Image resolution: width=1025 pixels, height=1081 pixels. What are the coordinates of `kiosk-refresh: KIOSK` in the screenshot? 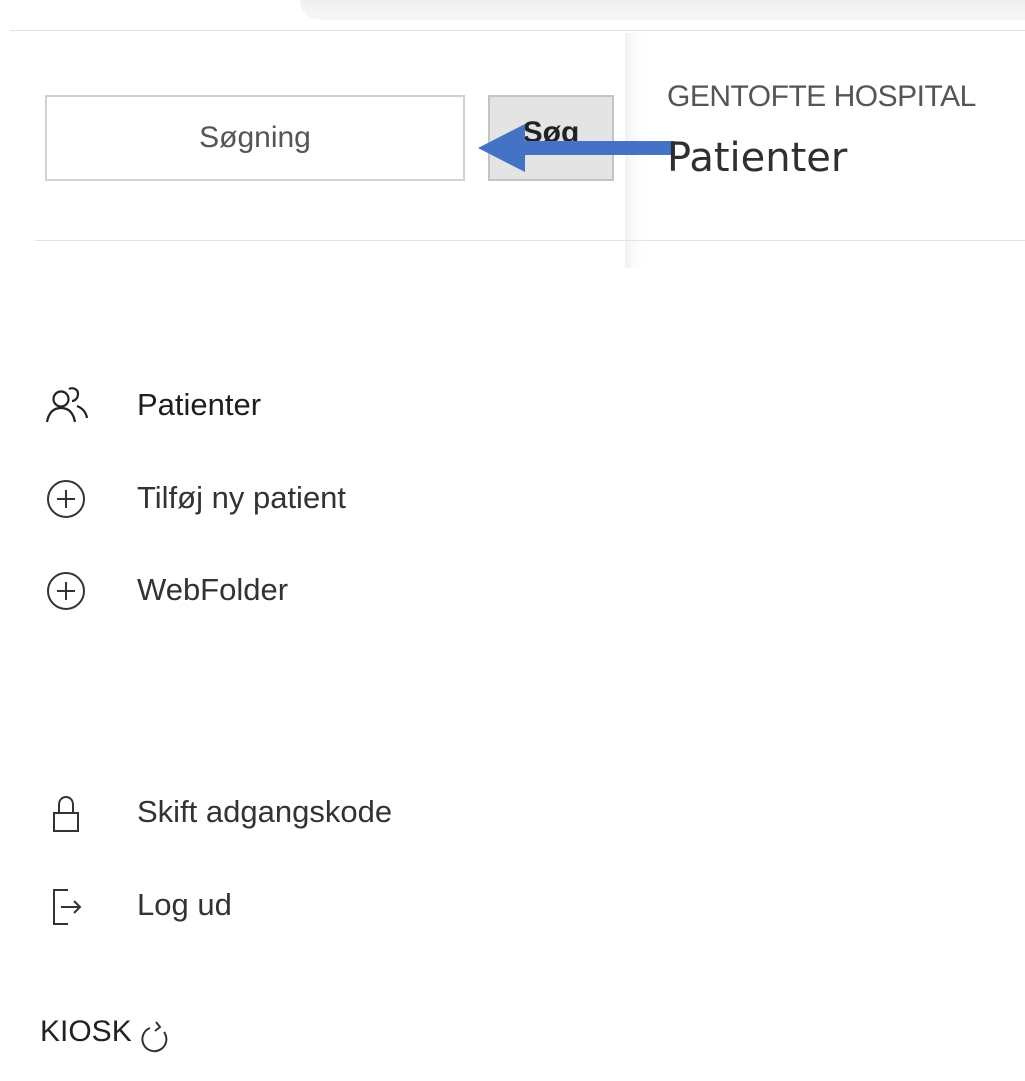 It's located at (108, 1032).